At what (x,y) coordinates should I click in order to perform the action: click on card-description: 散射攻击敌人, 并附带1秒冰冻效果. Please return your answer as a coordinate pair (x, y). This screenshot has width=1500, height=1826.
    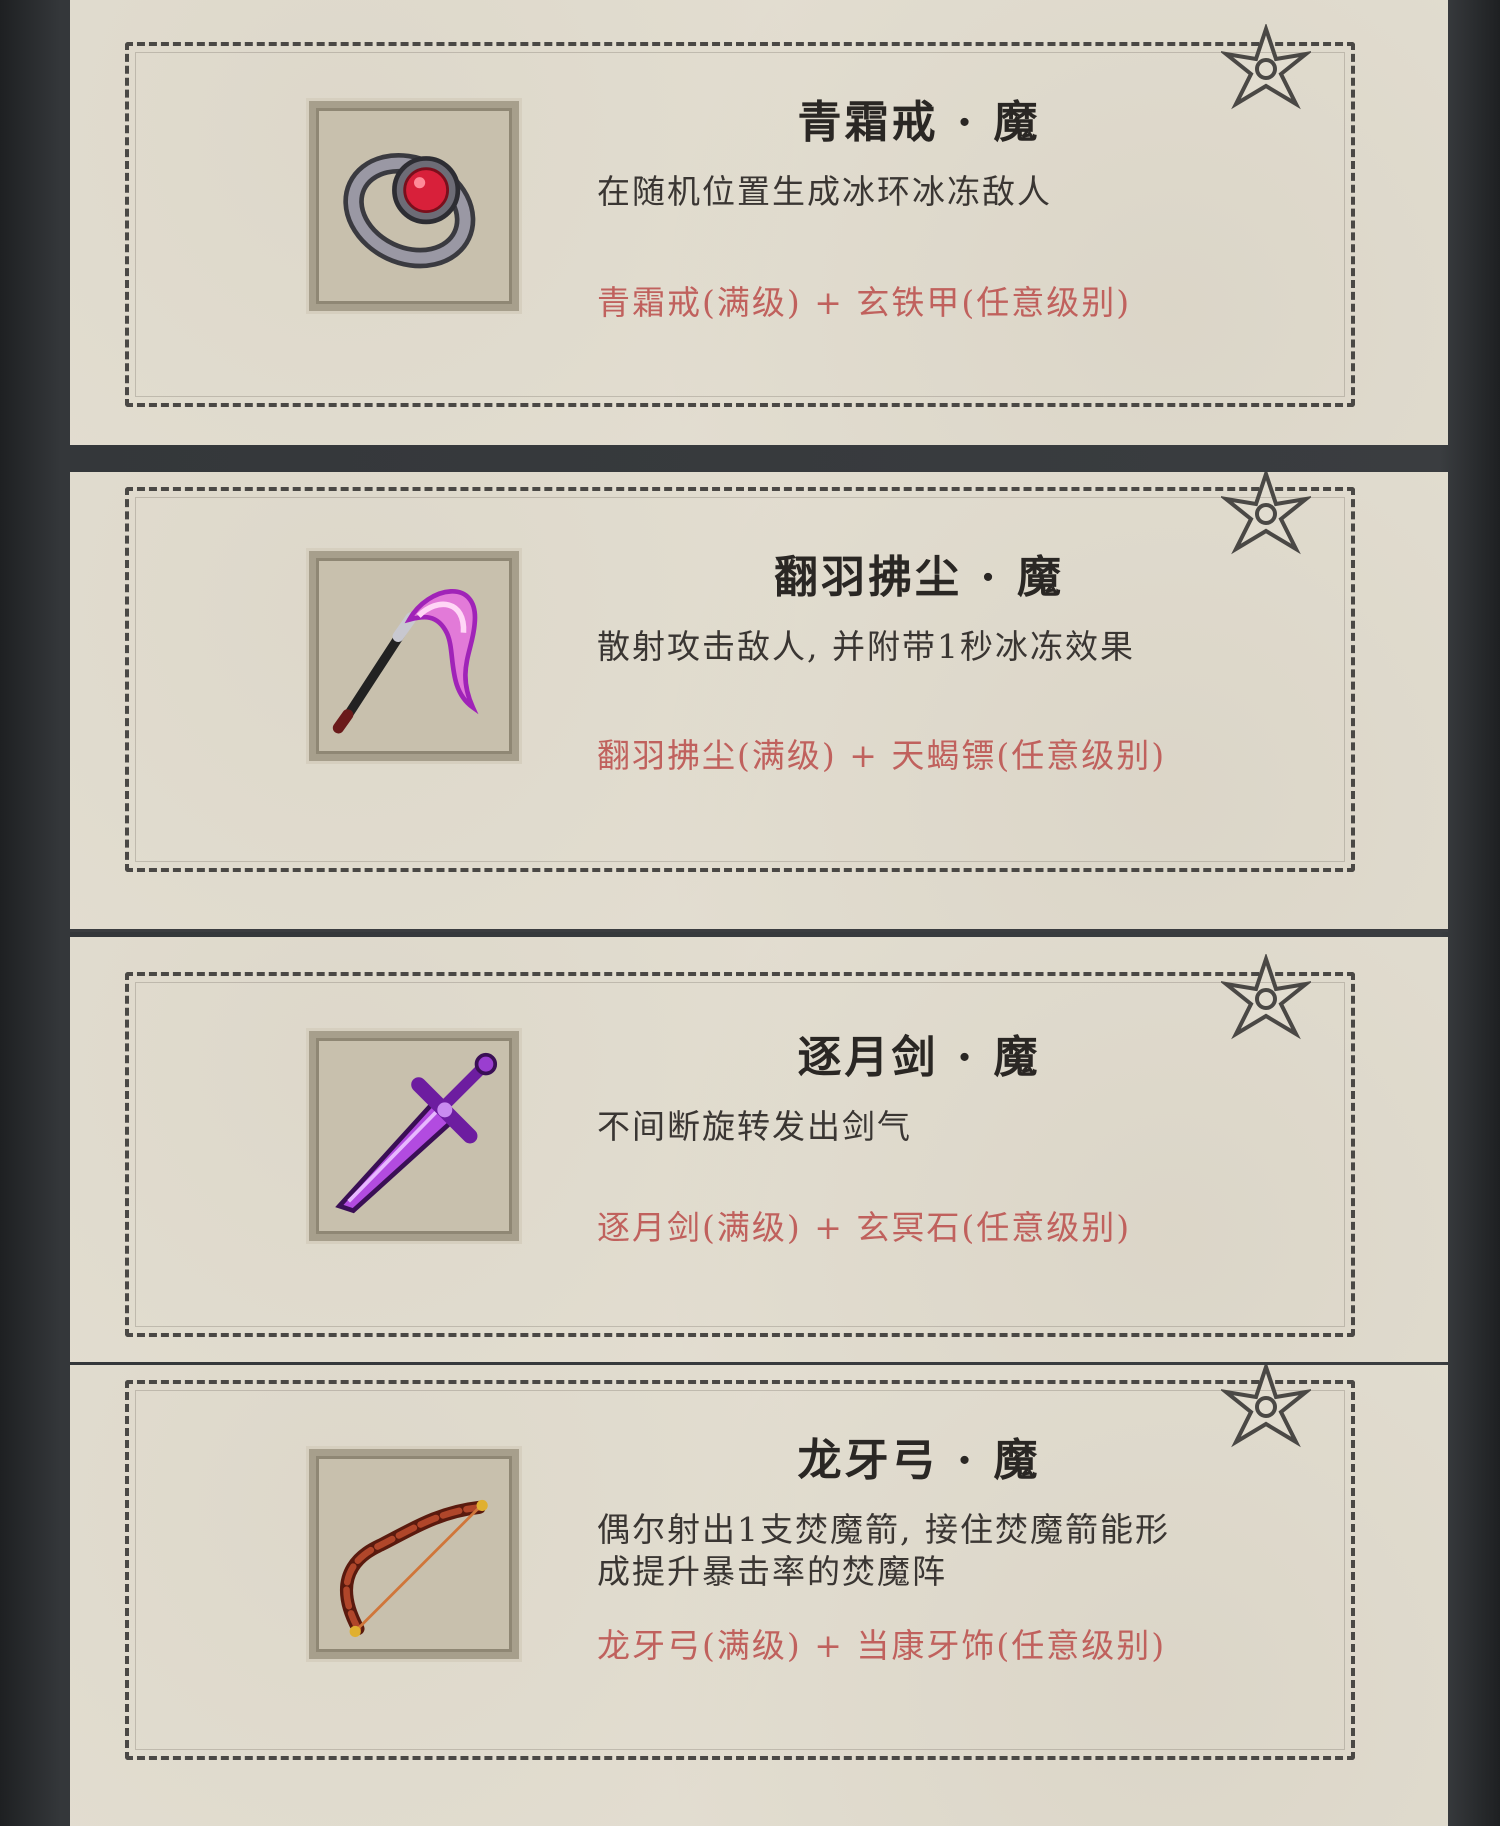
    Looking at the image, I should click on (866, 646).